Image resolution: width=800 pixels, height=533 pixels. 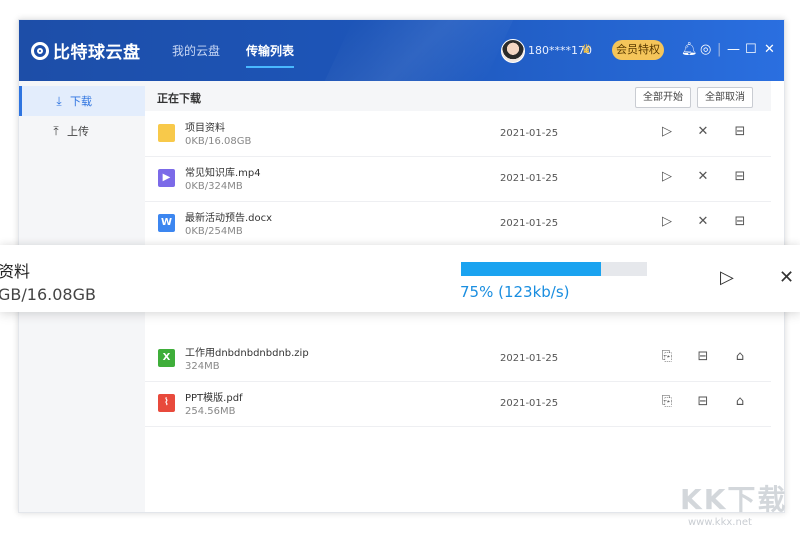 What do you see at coordinates (247, 353) in the screenshot?
I see `file-name: 工作用dnbdnbdnbdnb.zip` at bounding box center [247, 353].